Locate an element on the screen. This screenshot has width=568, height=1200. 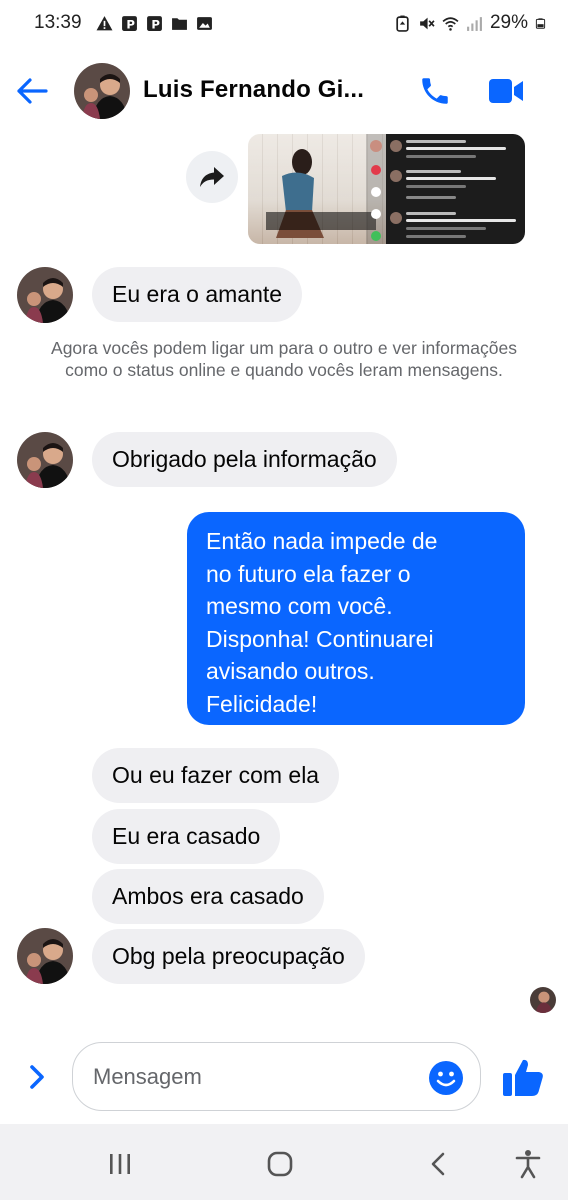
thumbs-up-icon is located at coordinates (523, 1077).